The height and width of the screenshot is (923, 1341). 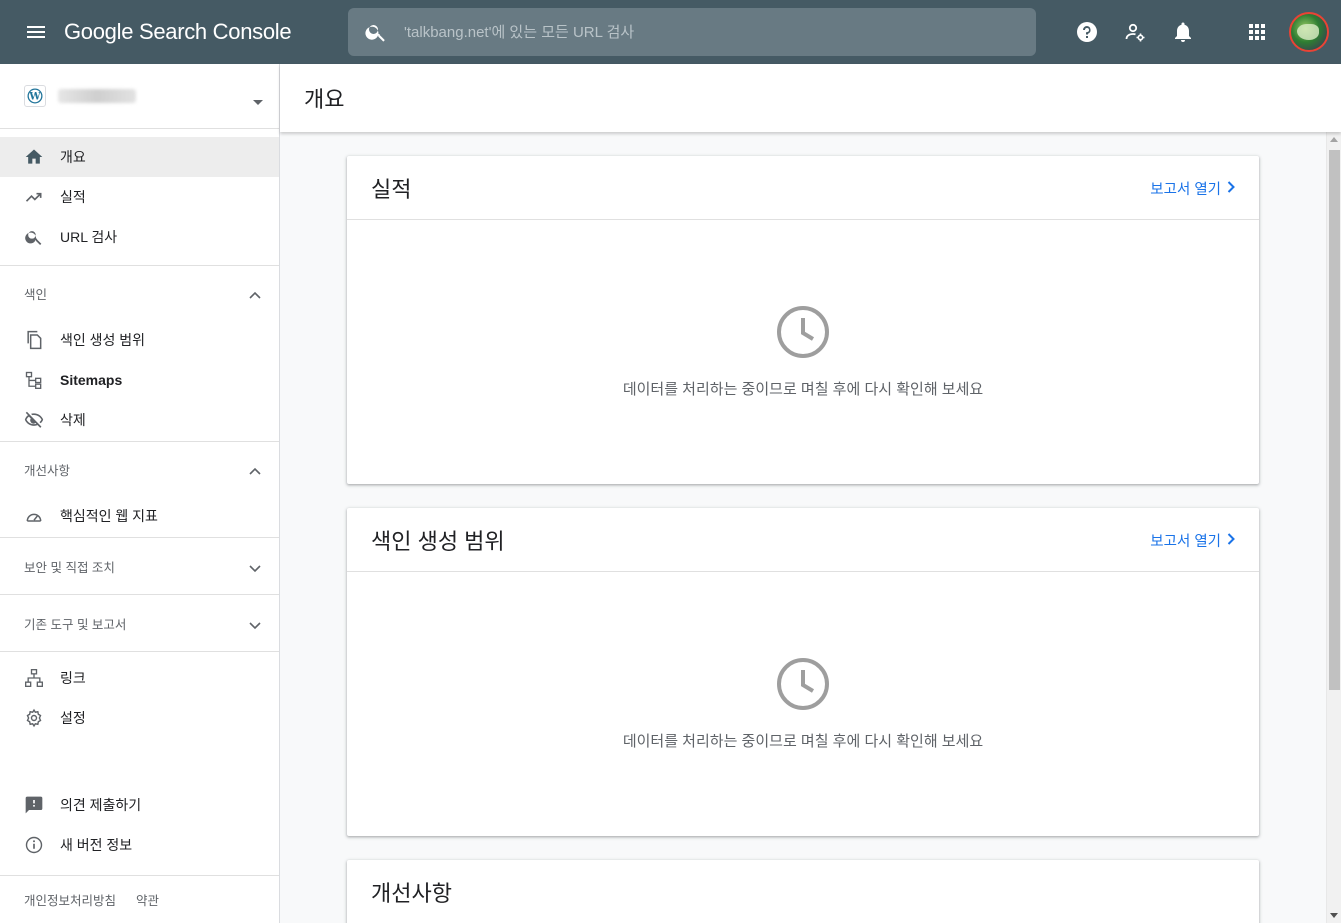 I want to click on svg-text: W, so click(x=34, y=97).